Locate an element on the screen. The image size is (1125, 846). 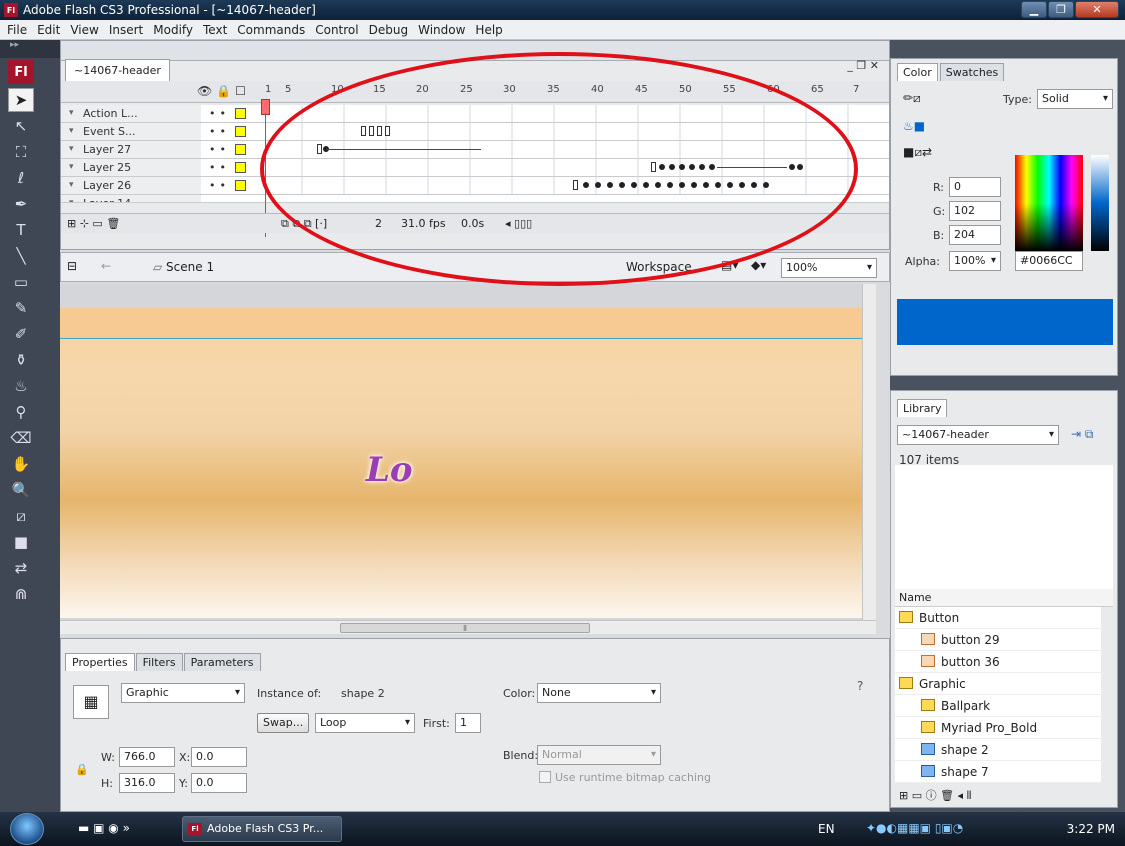
help-icon: ? is located at coordinates (860, 686).